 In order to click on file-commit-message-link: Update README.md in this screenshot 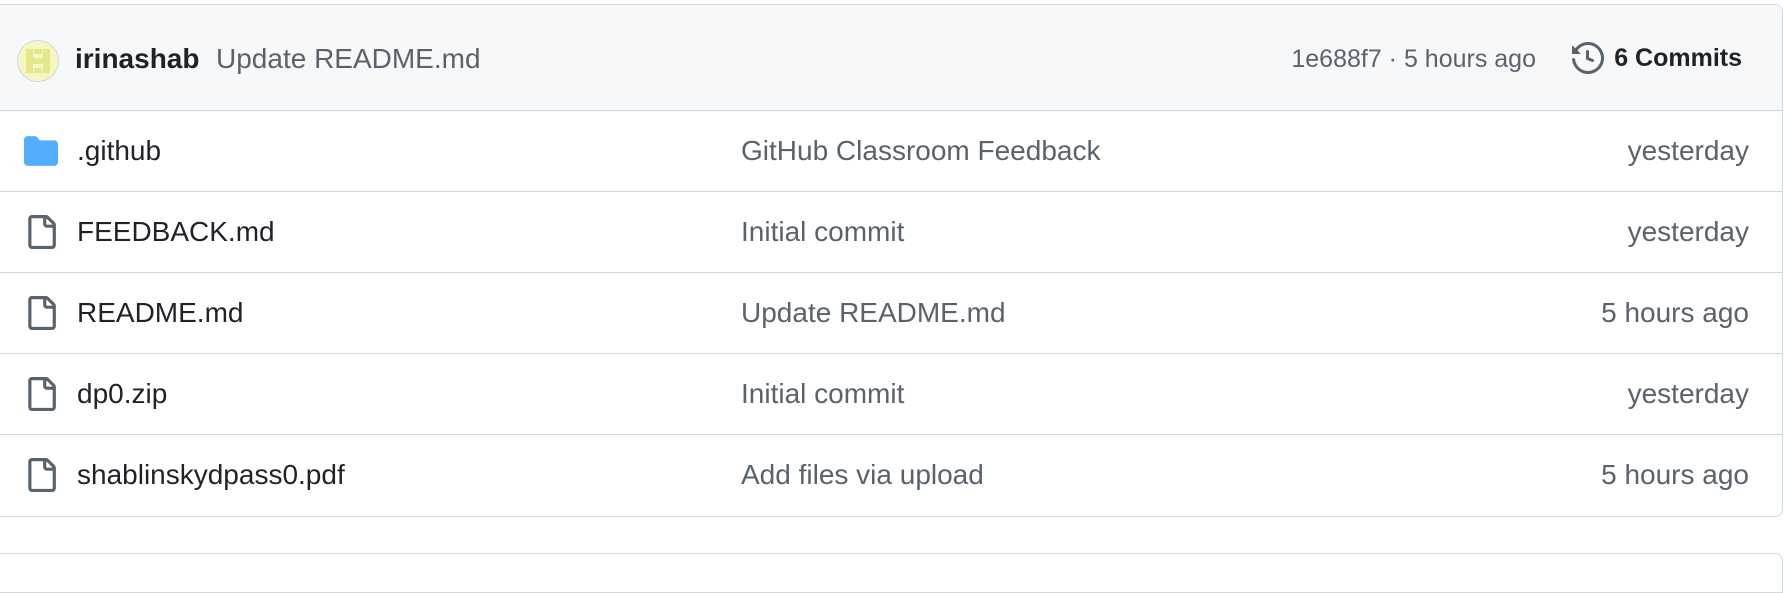, I will do `click(873, 313)`.